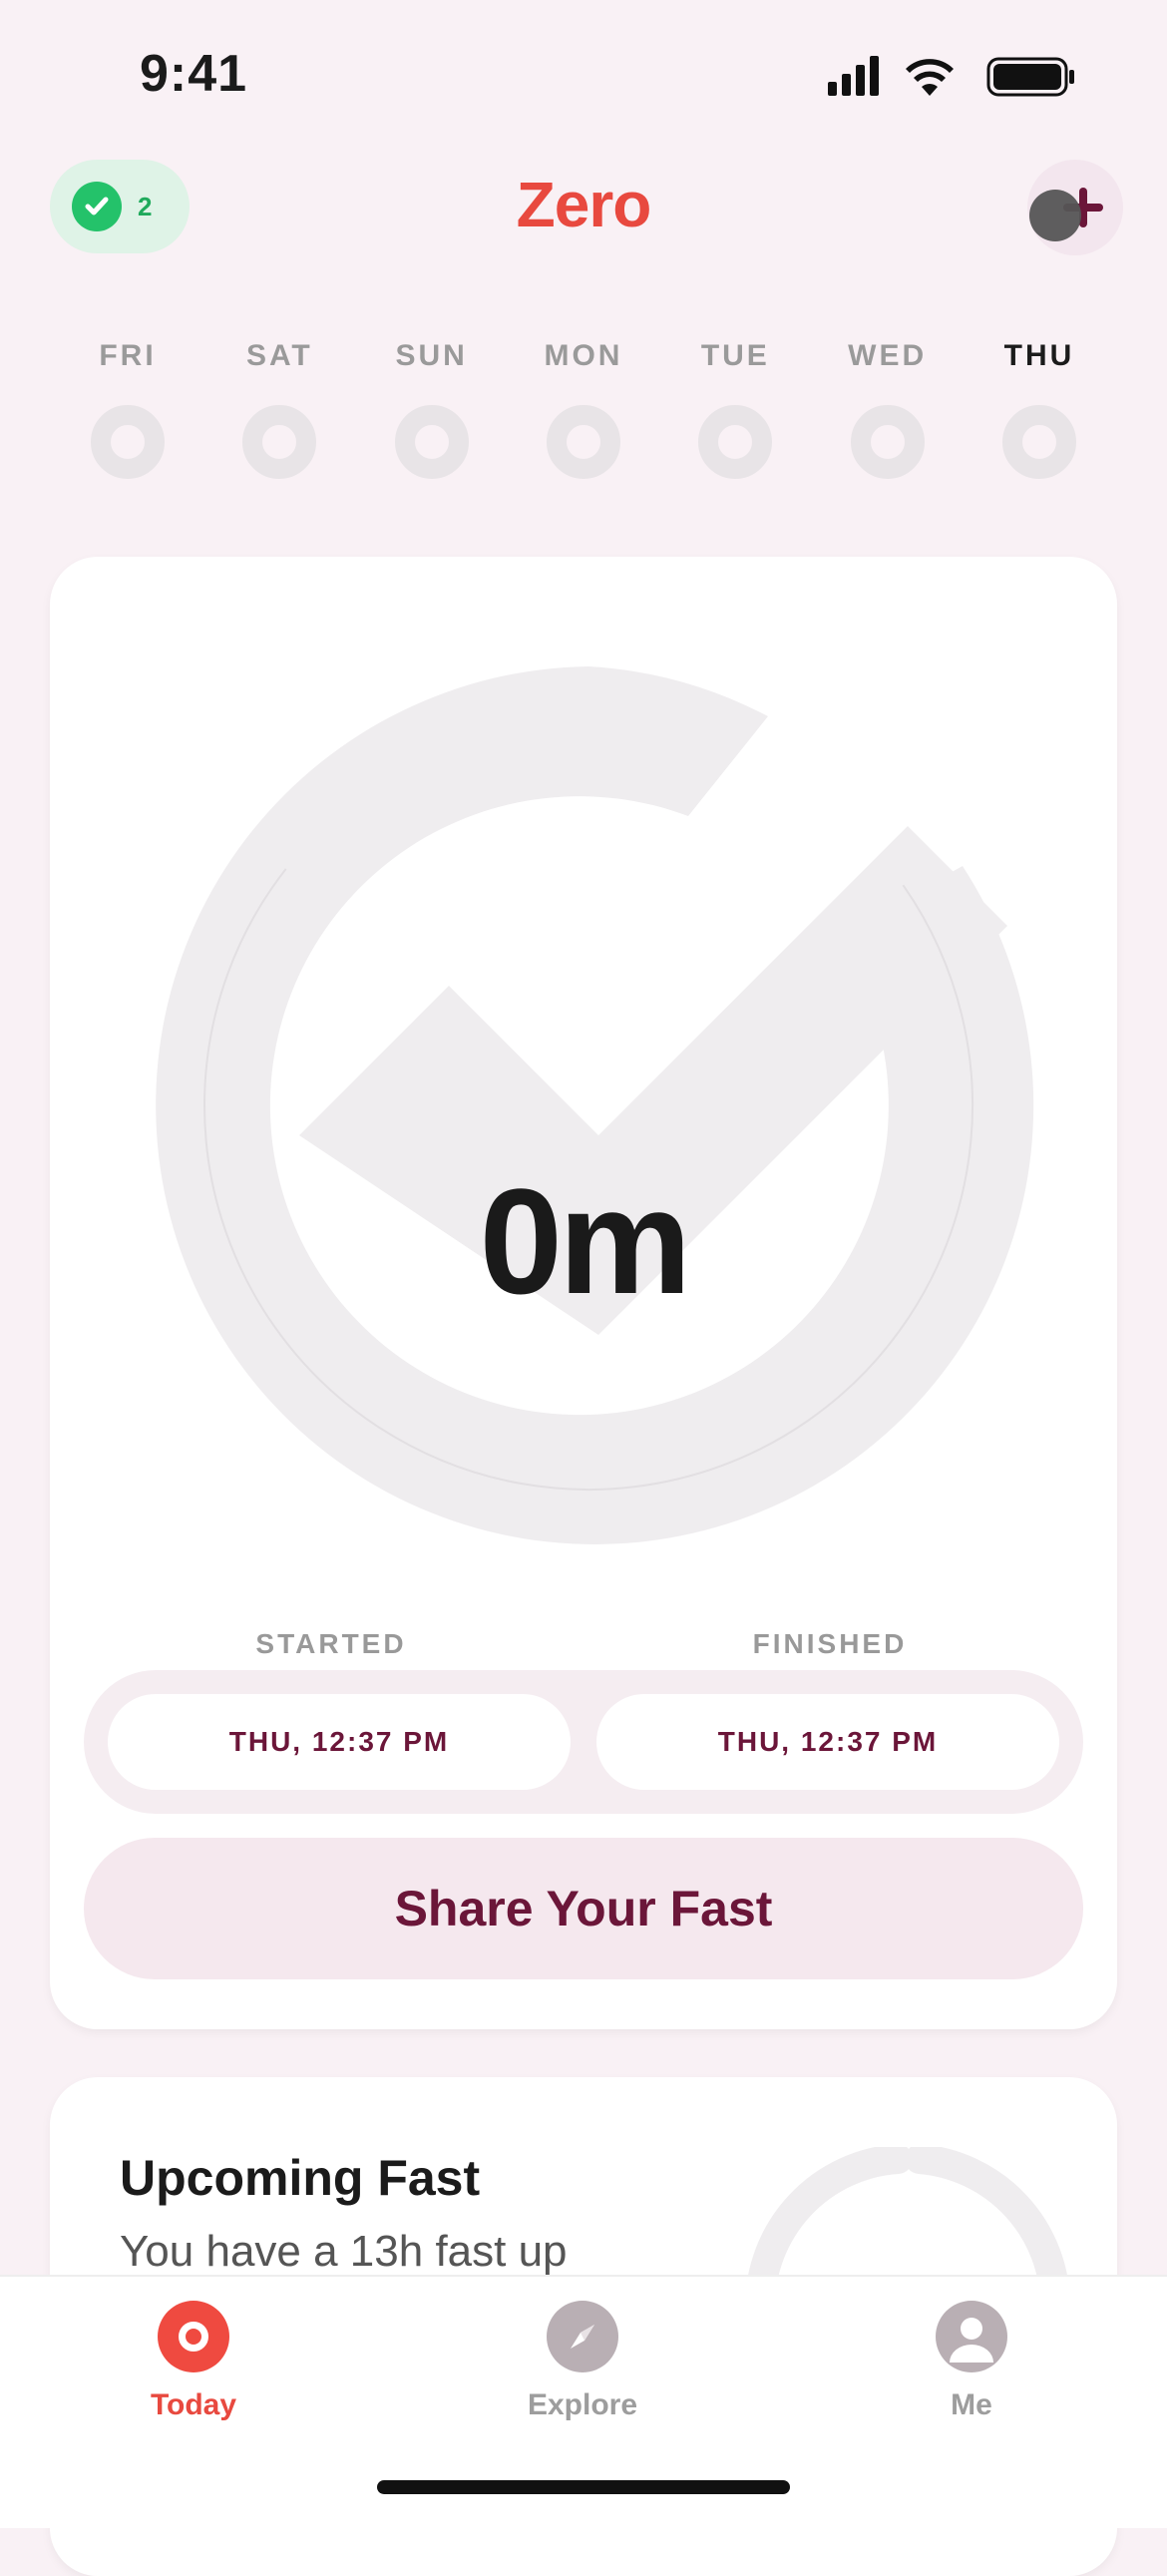 The image size is (1167, 2576). I want to click on day-thu: THU, so click(1039, 409).